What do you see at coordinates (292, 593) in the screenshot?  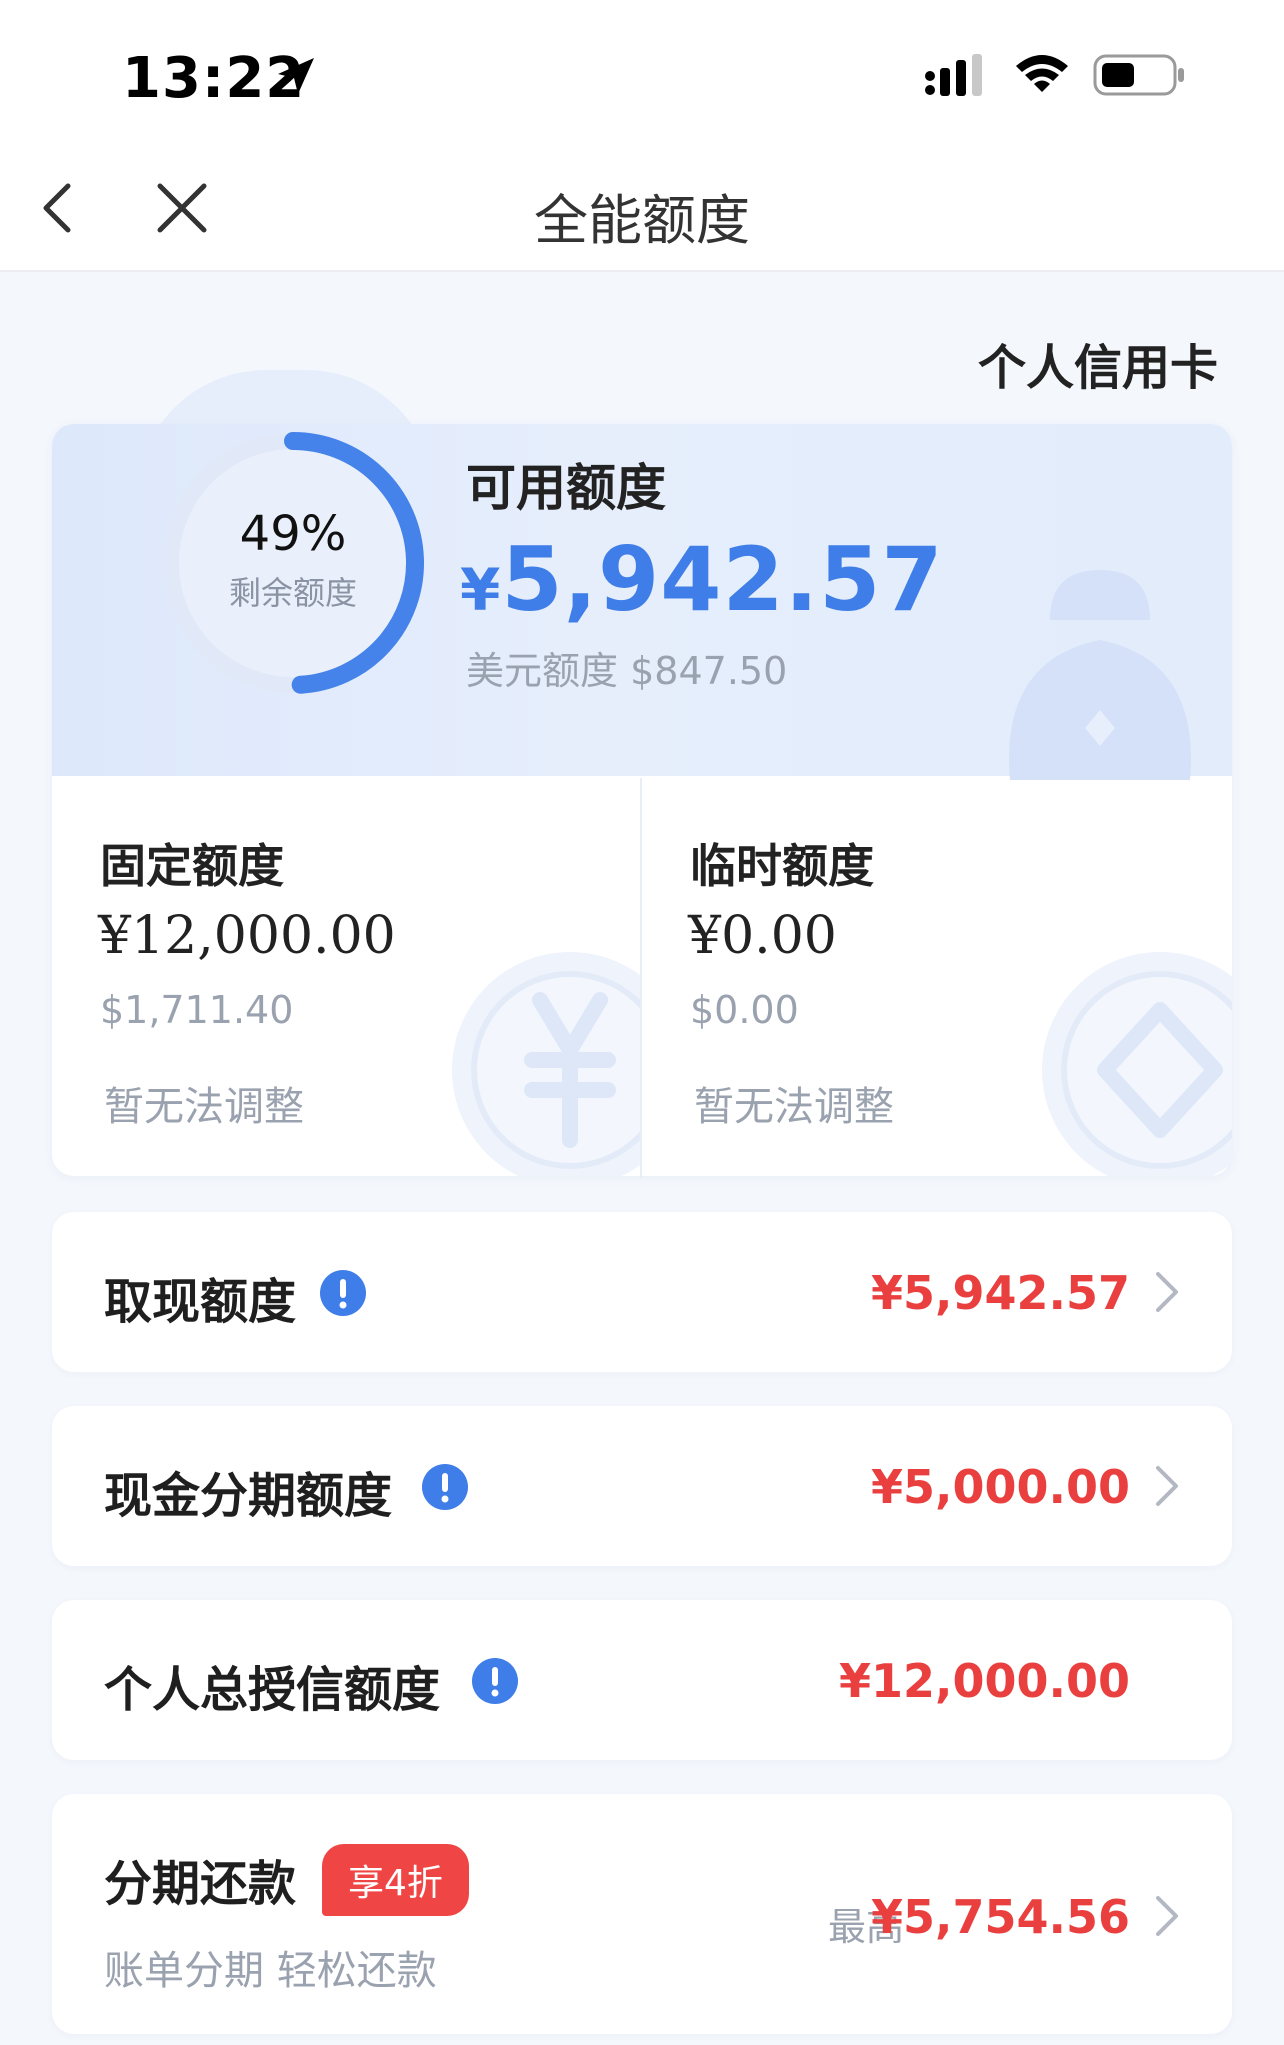 I see `remaining-label: 剩余额度` at bounding box center [292, 593].